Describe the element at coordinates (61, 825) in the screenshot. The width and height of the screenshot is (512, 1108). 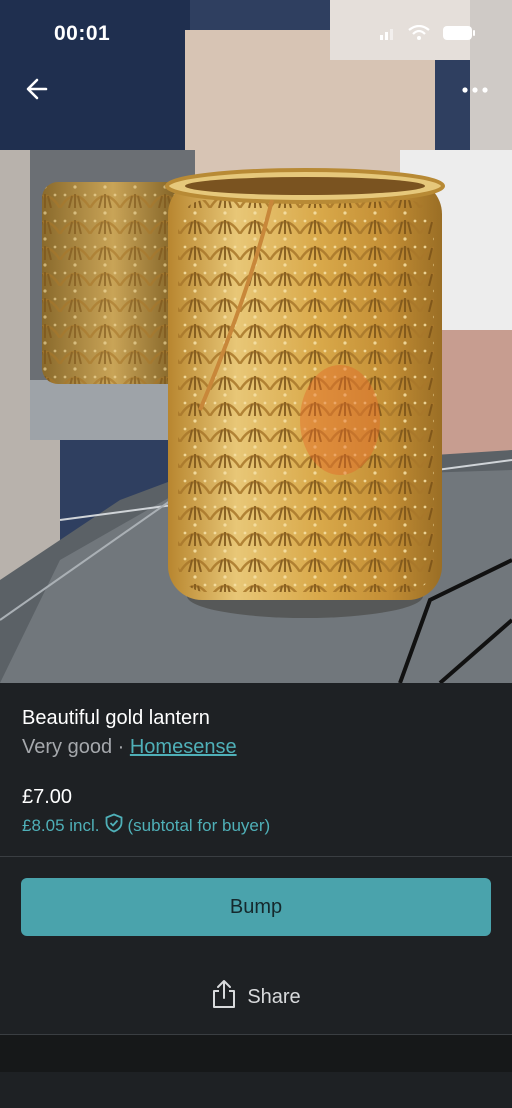
I see `buyer-price-text: £8.05 incl.` at that location.